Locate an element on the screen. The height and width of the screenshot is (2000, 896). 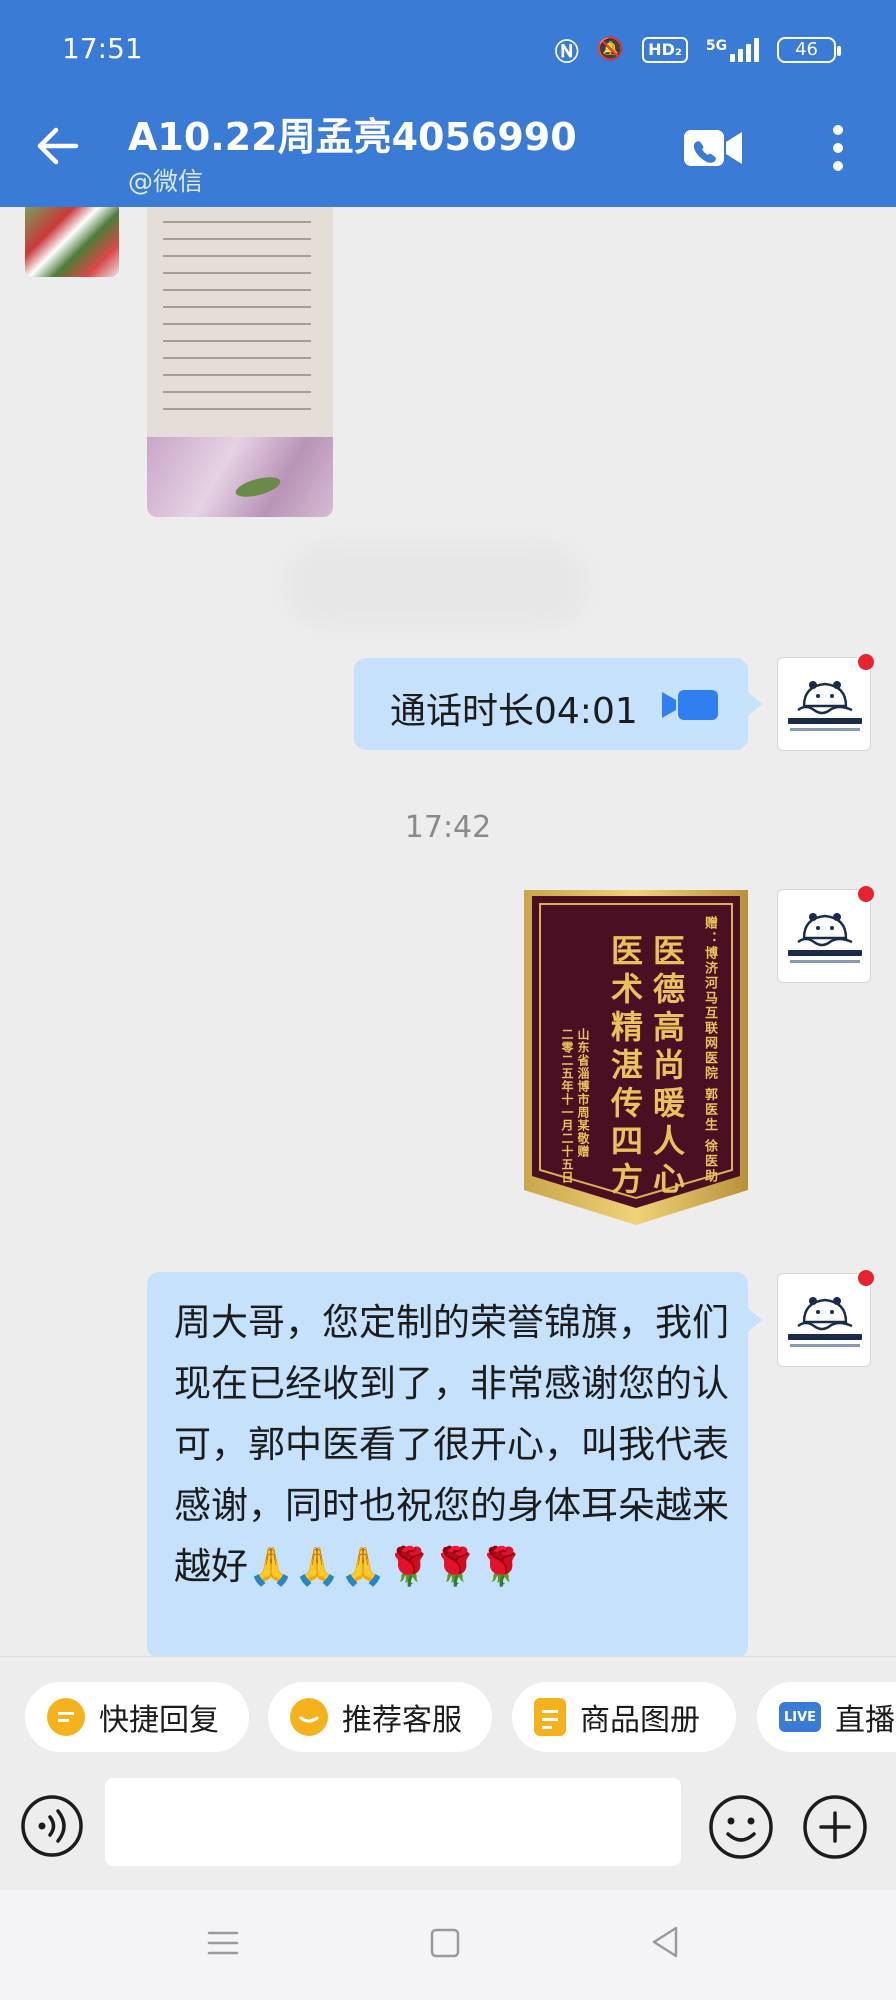
system-navigation-bar is located at coordinates (448, 1945).